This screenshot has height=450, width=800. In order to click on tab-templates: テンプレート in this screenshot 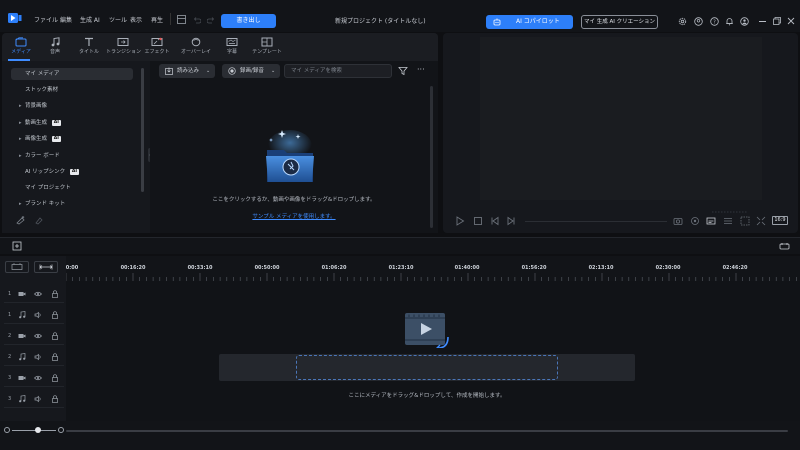, I will do `click(267, 47)`.